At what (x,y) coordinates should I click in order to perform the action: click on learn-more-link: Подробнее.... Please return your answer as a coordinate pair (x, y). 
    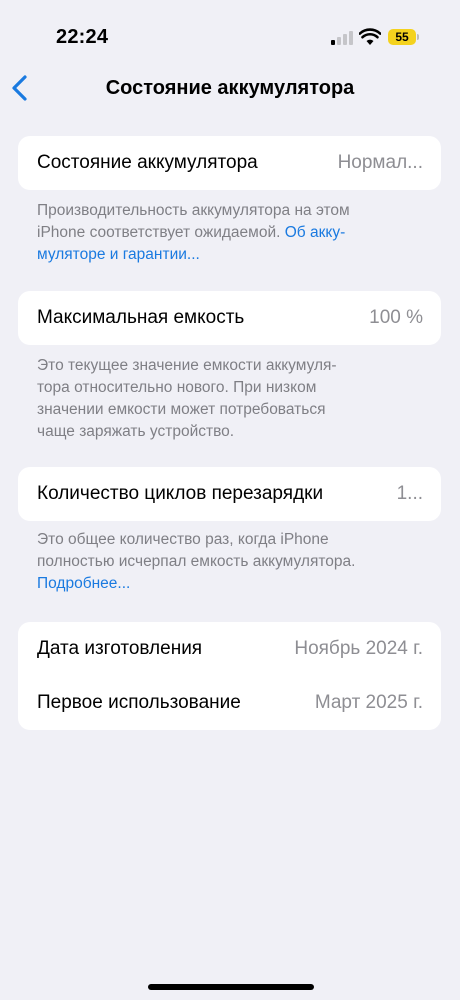
    Looking at the image, I should click on (232, 584).